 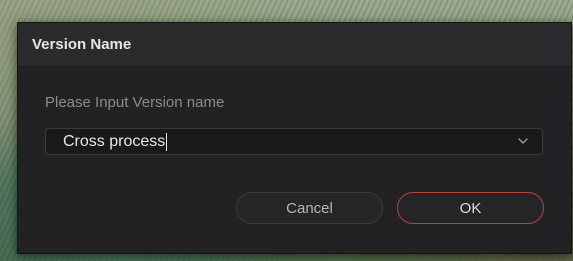 I want to click on version-name-value: Cross process, so click(x=114, y=141).